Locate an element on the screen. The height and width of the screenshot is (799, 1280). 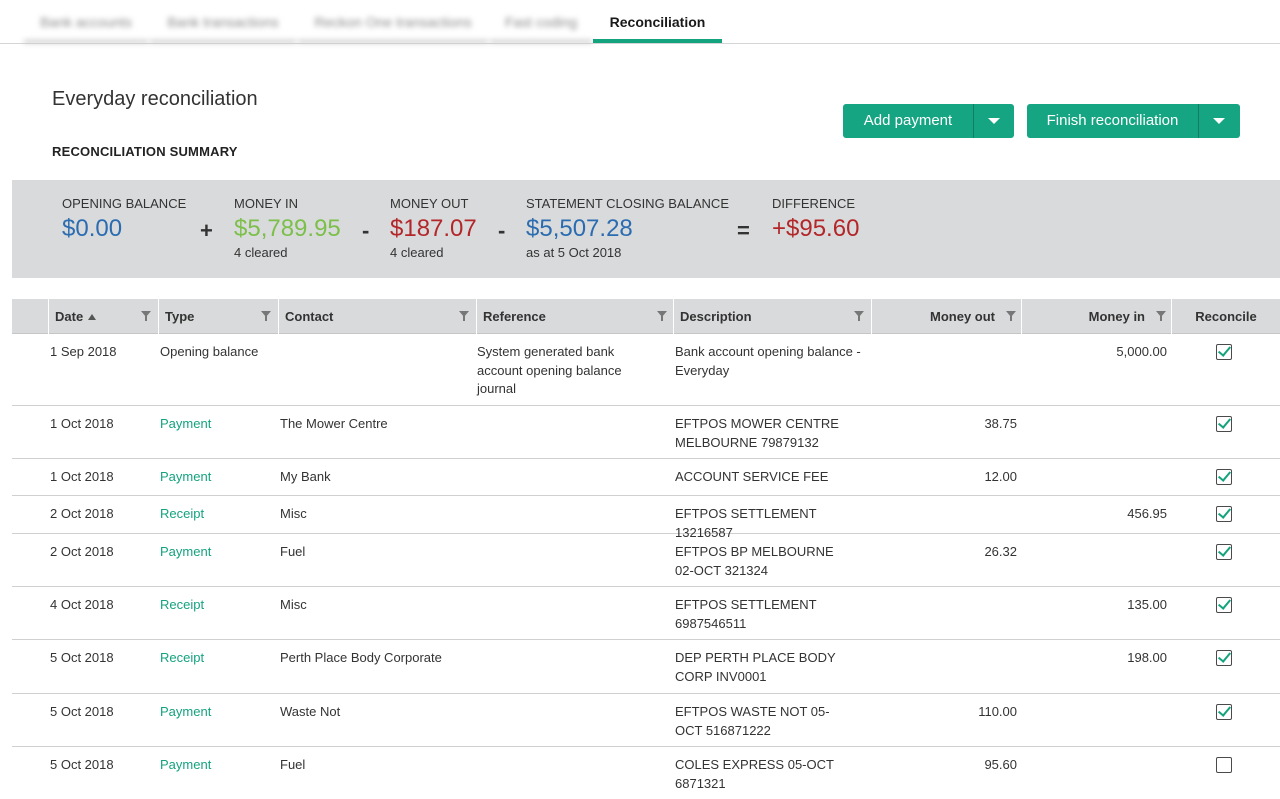
add-payment-dropdown-button is located at coordinates (994, 121).